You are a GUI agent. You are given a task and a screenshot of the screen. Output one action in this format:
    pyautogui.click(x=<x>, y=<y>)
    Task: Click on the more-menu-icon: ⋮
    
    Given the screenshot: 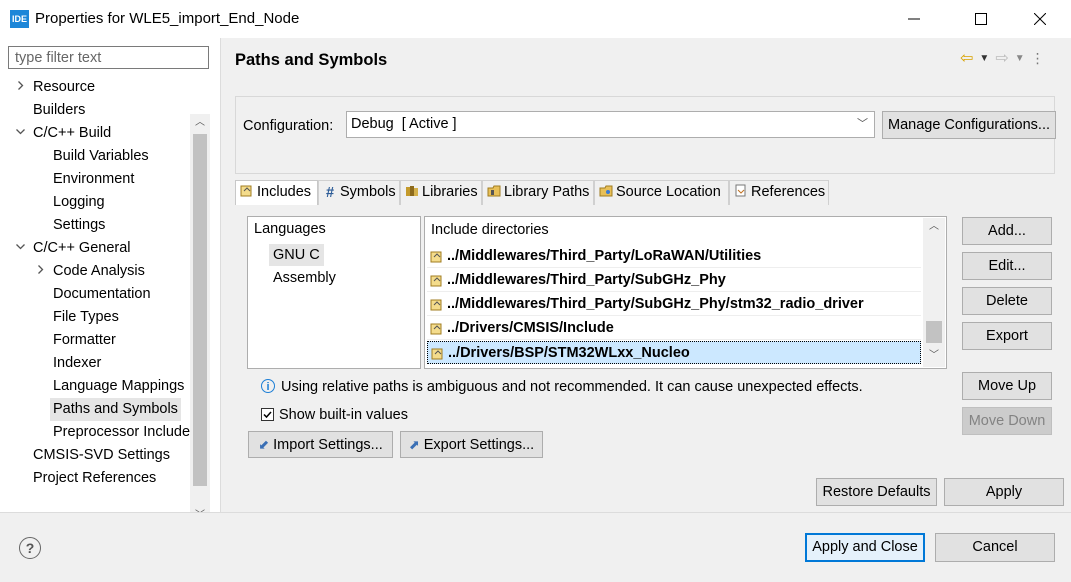 What is the action you would take?
    pyautogui.click(x=1038, y=58)
    